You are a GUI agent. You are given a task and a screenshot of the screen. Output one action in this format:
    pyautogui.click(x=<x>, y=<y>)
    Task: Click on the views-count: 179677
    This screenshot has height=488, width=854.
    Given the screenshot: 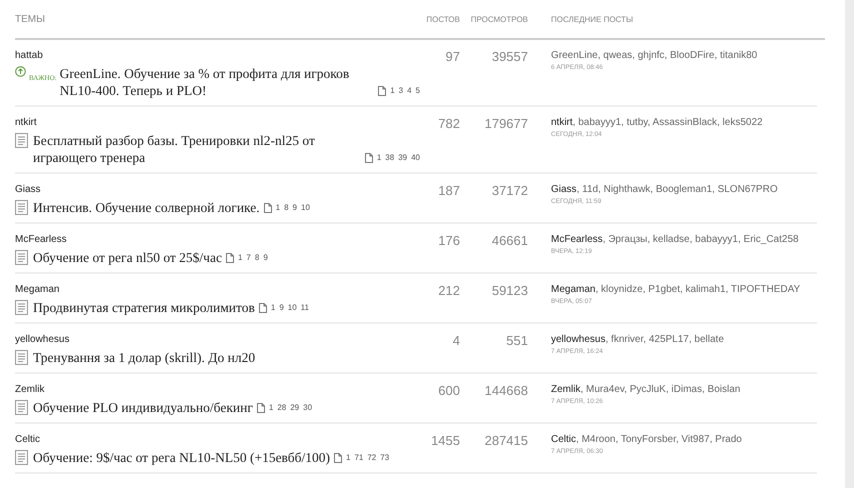 What is the action you would take?
    pyautogui.click(x=506, y=124)
    